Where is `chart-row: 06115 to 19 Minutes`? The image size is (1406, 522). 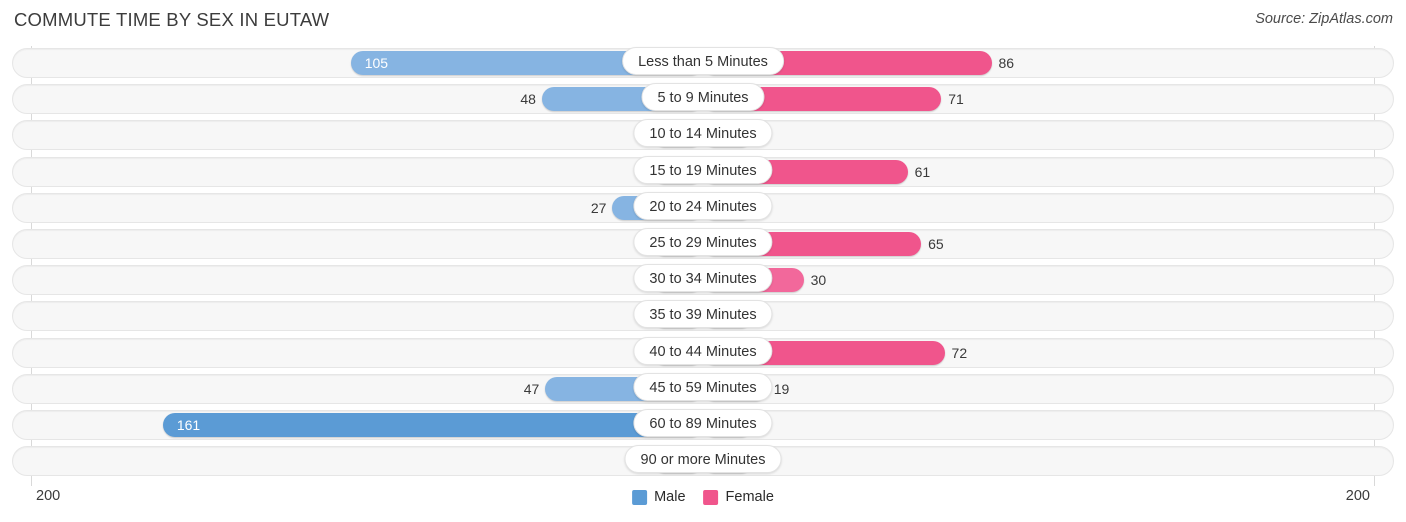
chart-row: 06115 to 19 Minutes is located at coordinates (703, 173).